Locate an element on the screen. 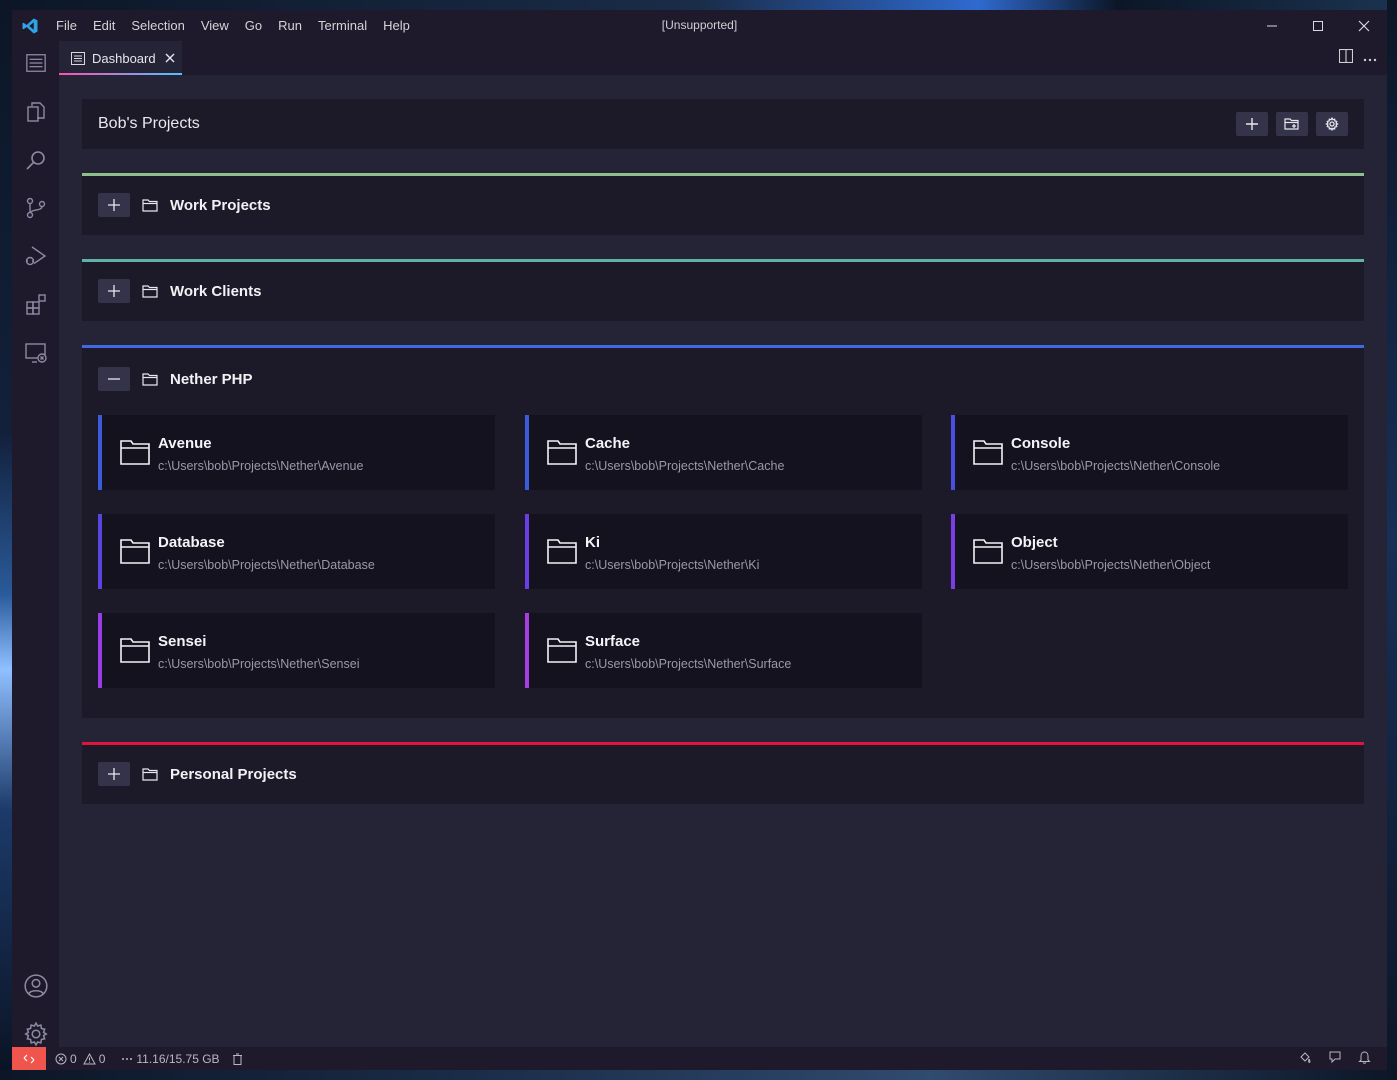  feedback-icon is located at coordinates (1335, 1058).